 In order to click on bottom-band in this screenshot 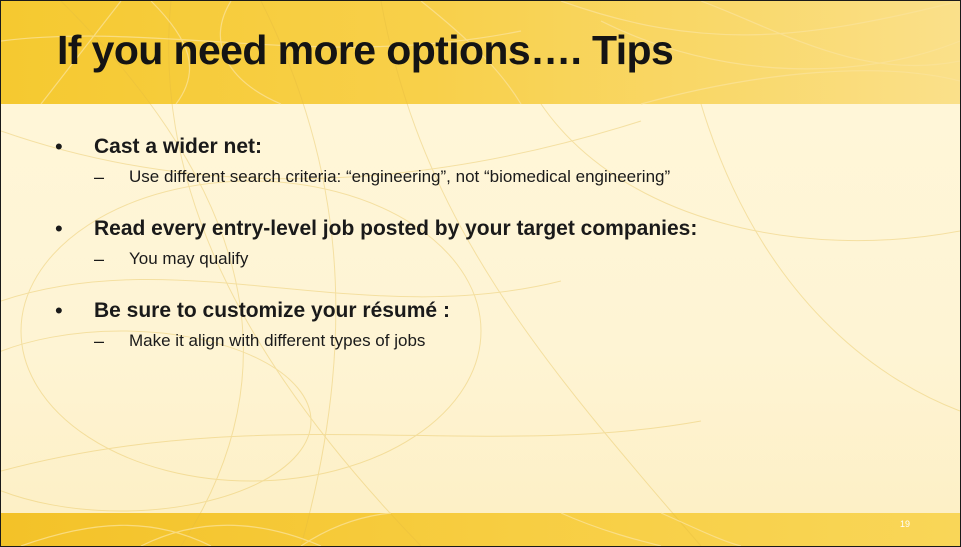, I will do `click(480, 529)`.